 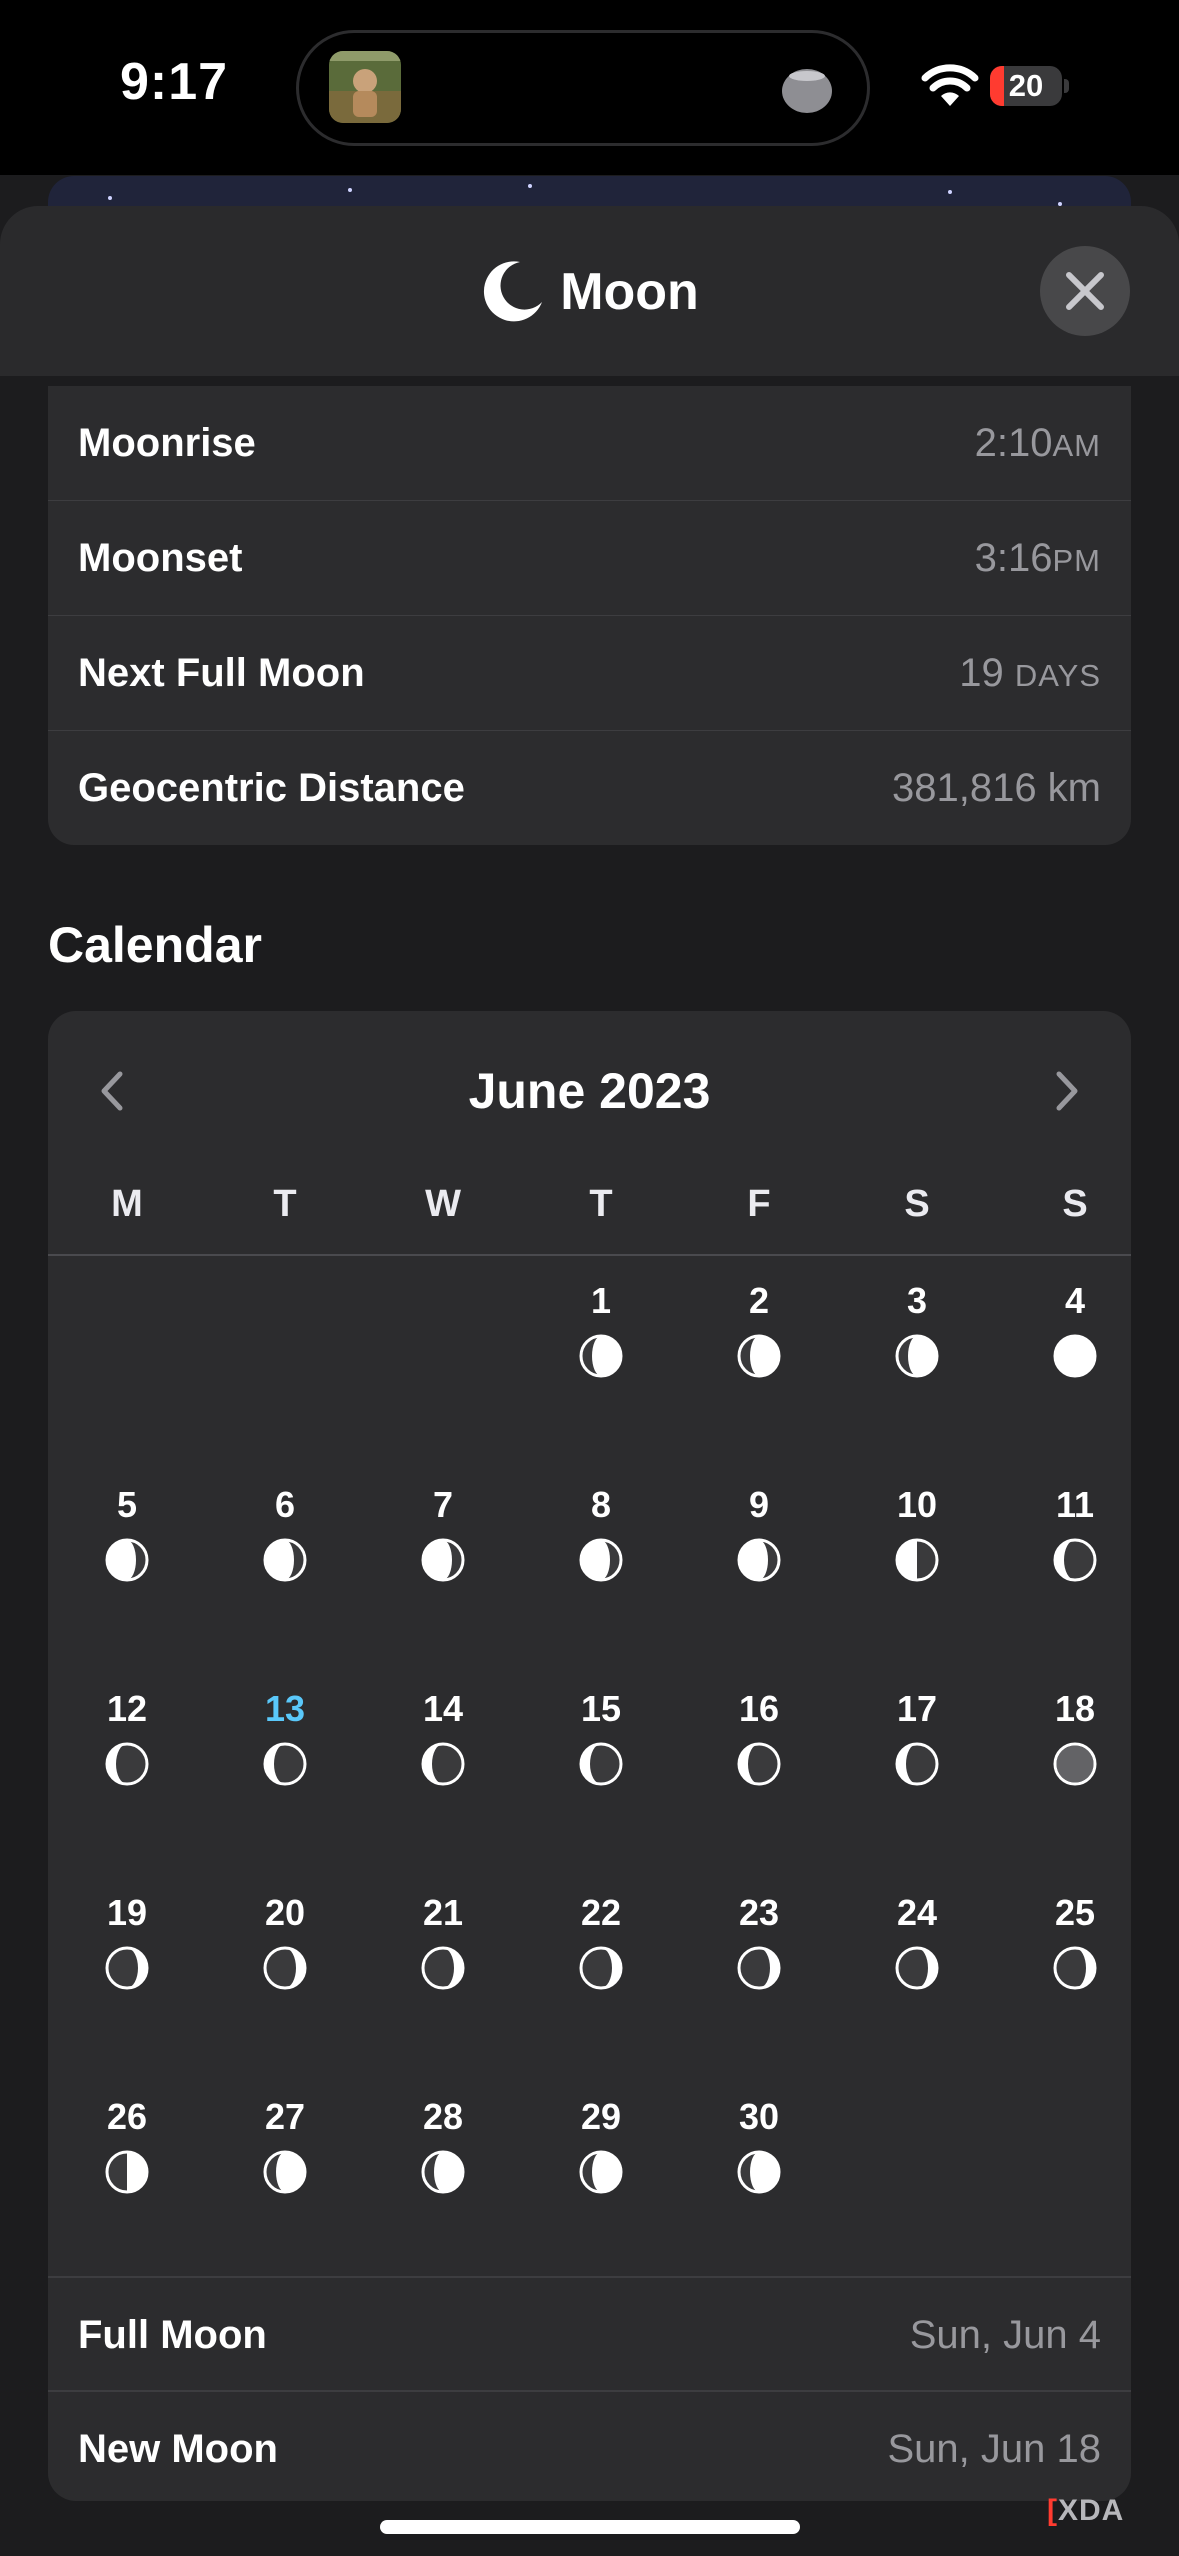 What do you see at coordinates (443, 1204) in the screenshot?
I see `weekday-label: W` at bounding box center [443, 1204].